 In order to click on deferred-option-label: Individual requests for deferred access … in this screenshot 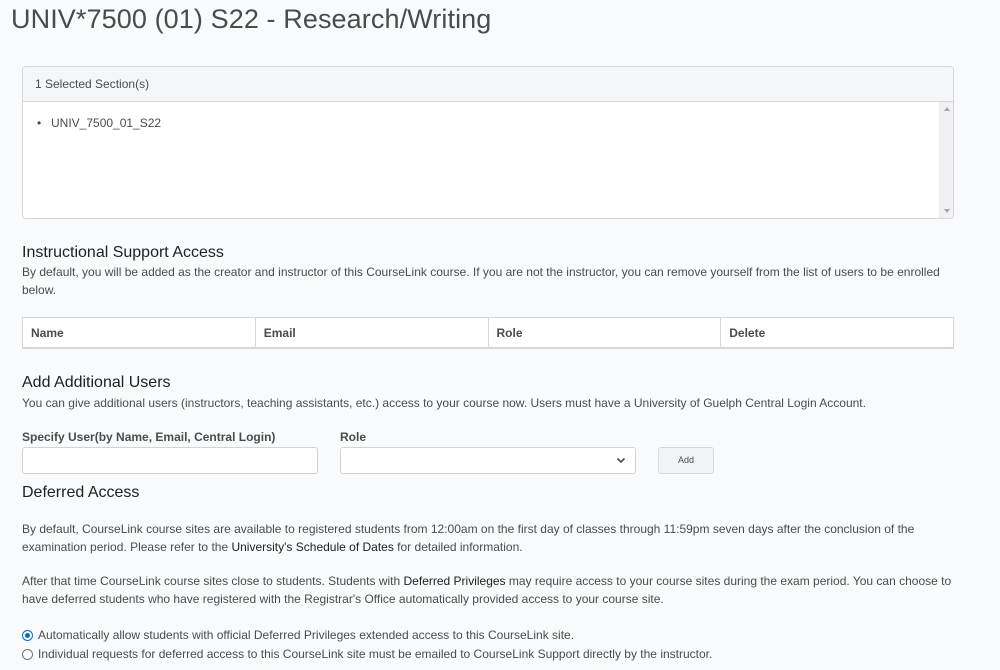, I will do `click(375, 654)`.